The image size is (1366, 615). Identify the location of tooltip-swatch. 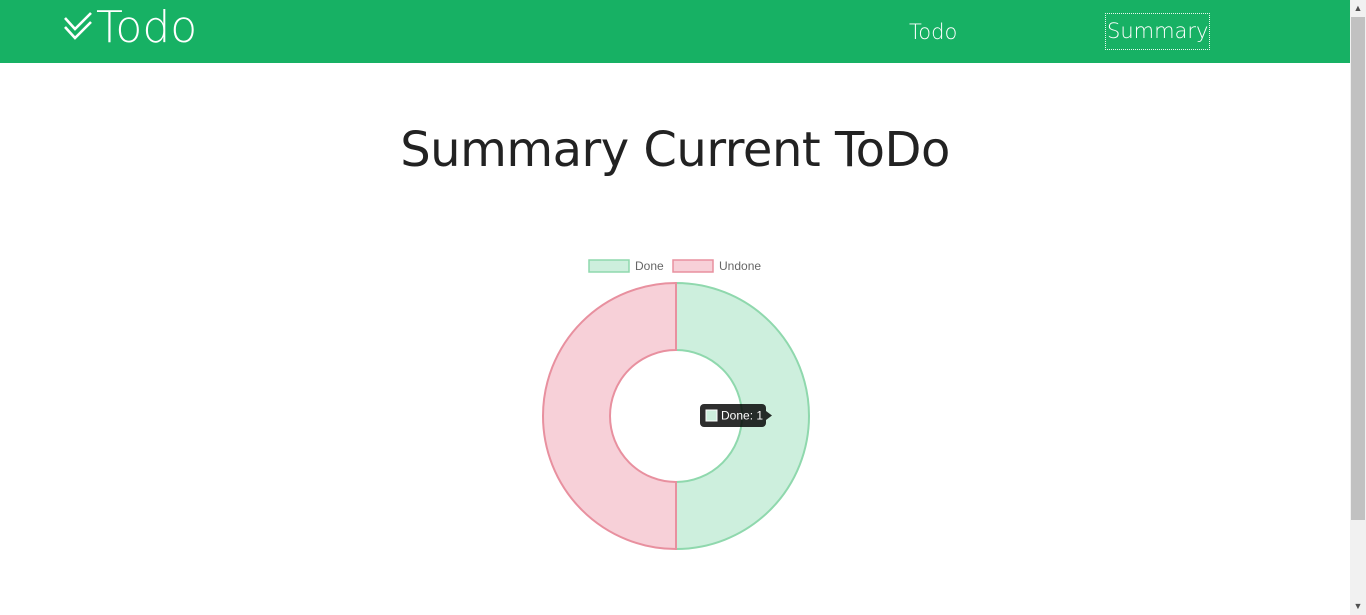
(711, 415).